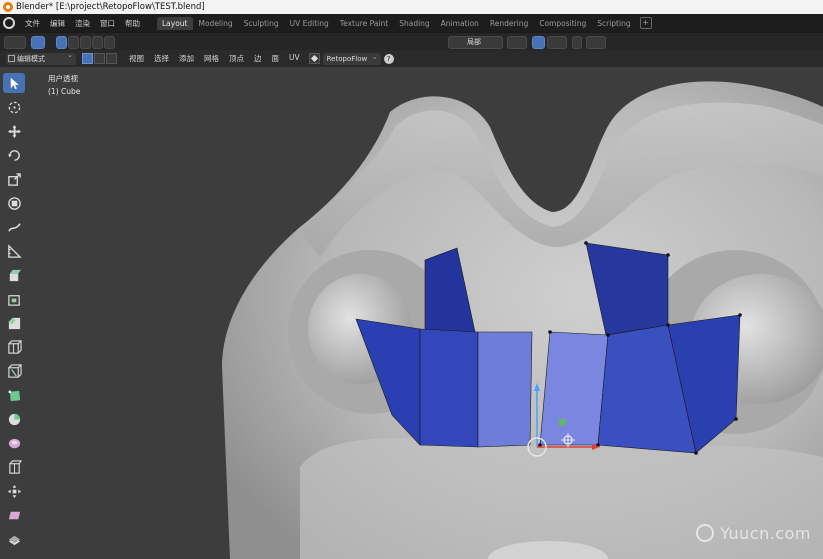 The height and width of the screenshot is (559, 823). Describe the element at coordinates (136, 58) in the screenshot. I see `menu-view: 视图` at that location.